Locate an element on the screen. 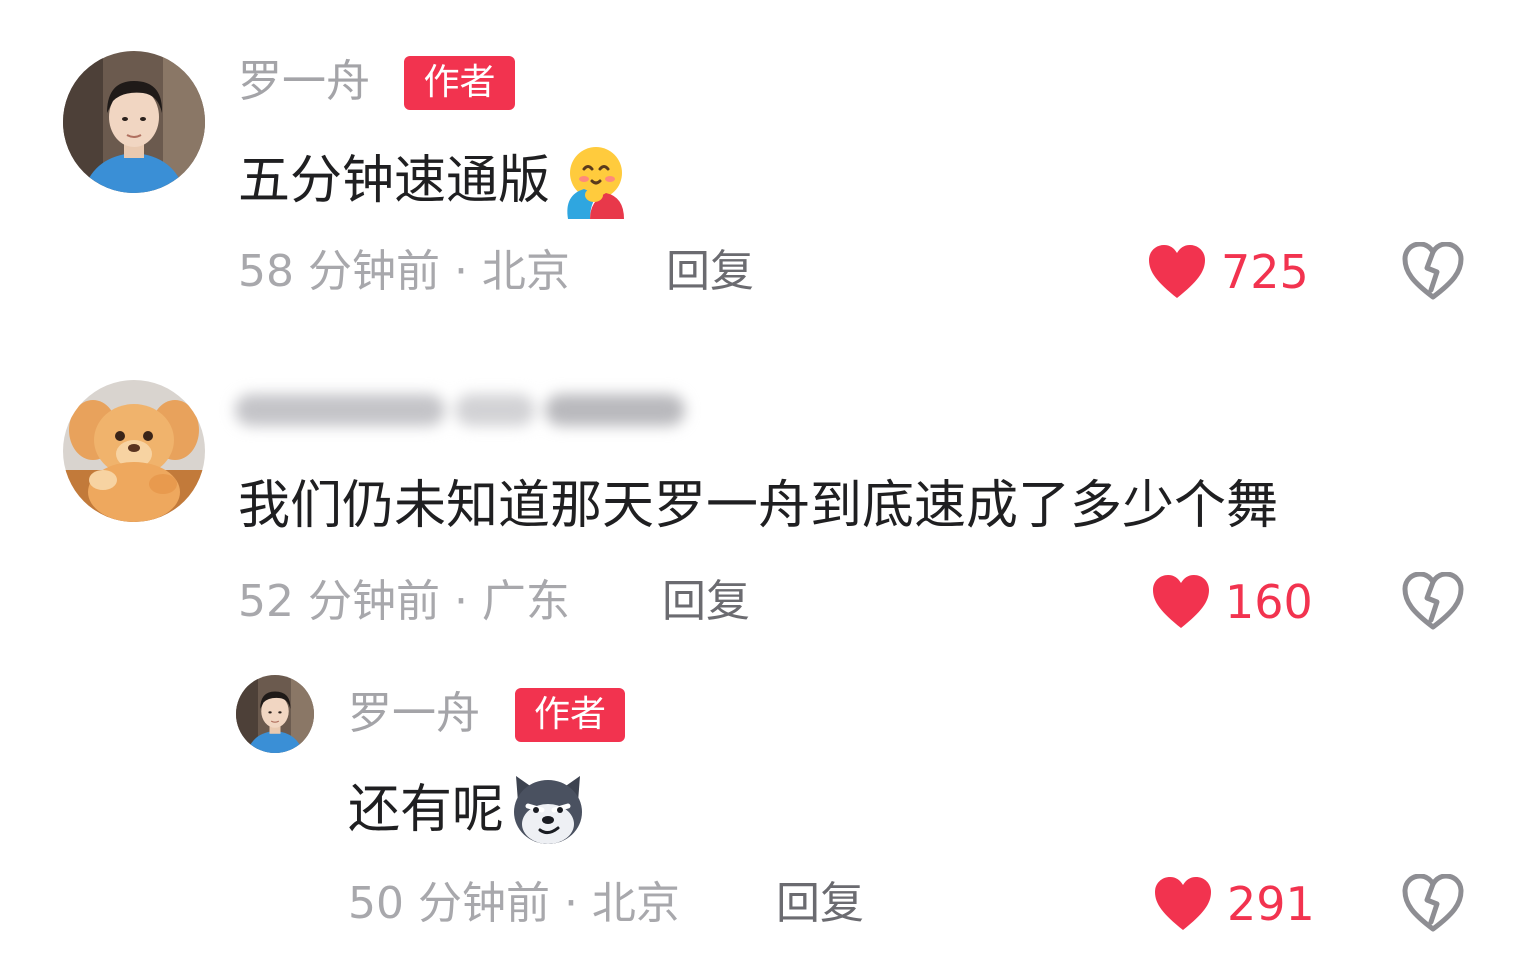  comment-text: 还有呢 is located at coordinates (468, 810).